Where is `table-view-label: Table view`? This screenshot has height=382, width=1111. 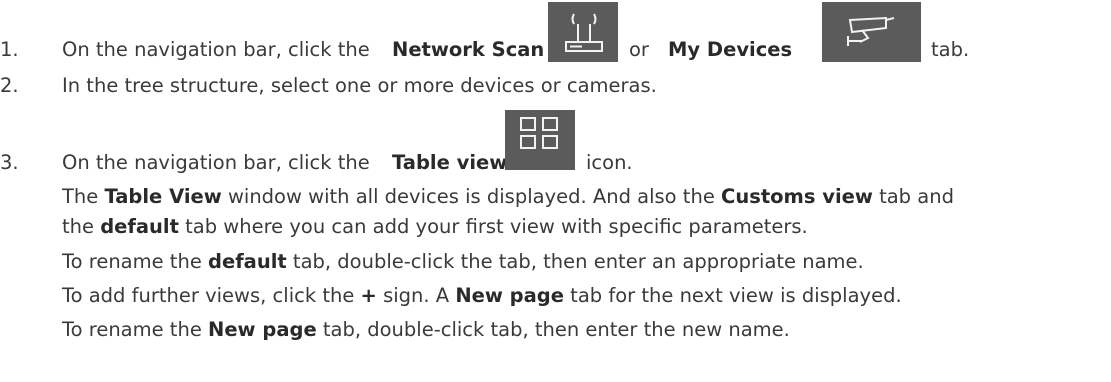
table-view-label: Table view is located at coordinates (450, 162).